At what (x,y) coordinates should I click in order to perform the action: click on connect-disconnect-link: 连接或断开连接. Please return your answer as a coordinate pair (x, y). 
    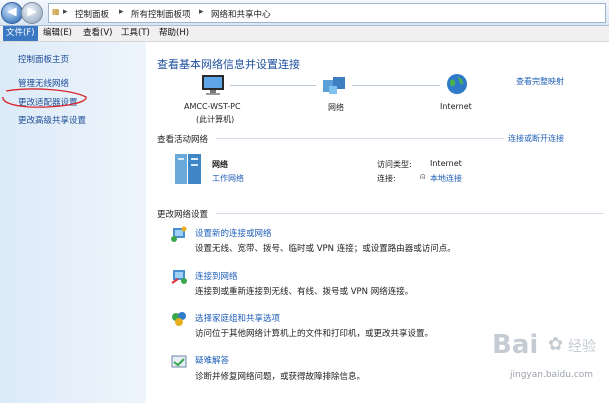
    Looking at the image, I should click on (536, 138).